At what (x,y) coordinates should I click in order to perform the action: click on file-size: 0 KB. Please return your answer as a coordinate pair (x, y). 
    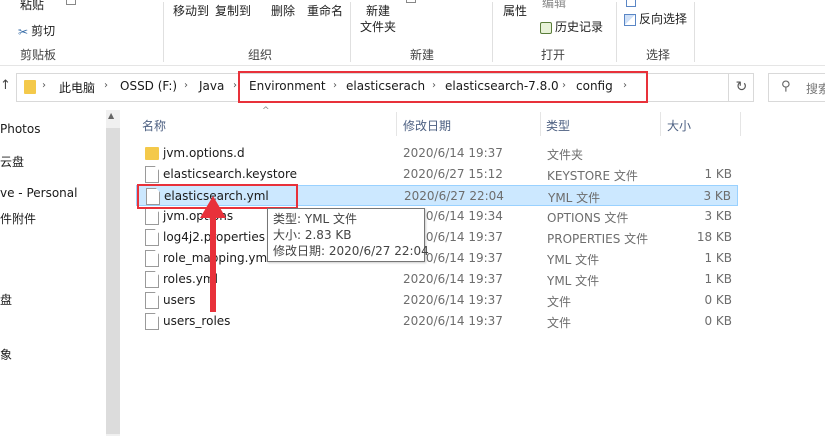
    Looking at the image, I should click on (718, 300).